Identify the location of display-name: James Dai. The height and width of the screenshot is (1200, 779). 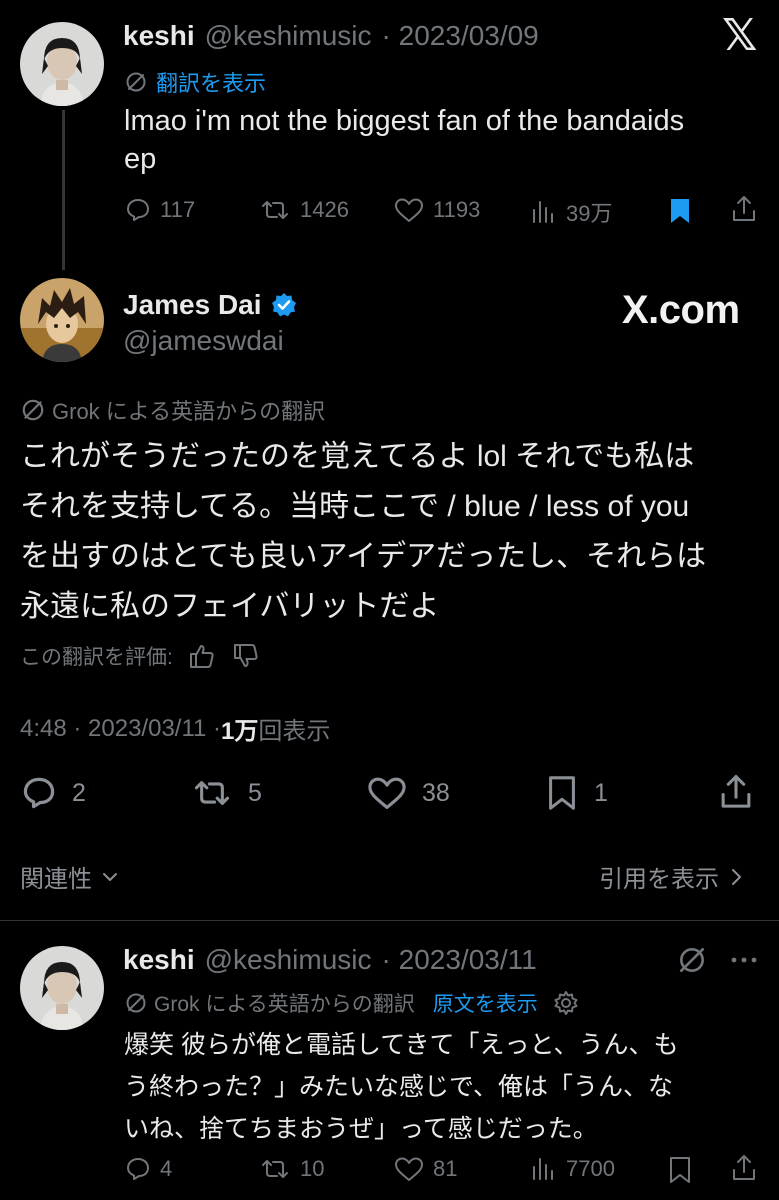
(192, 305).